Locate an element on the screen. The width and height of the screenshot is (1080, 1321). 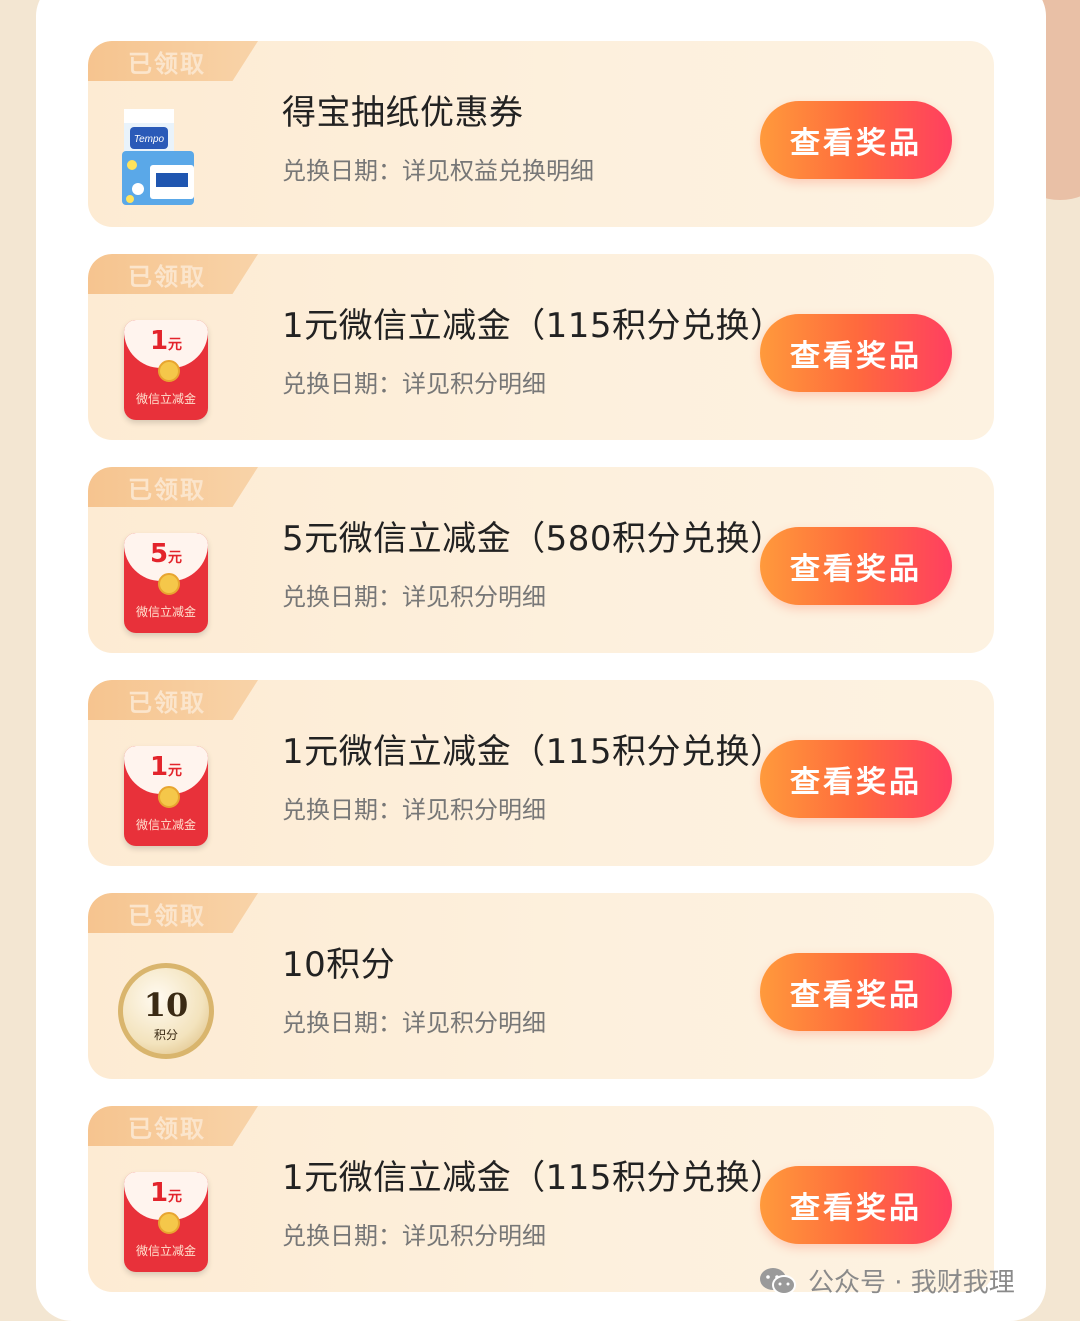
reward-title: 得宝抽纸优惠券 is located at coordinates (403, 113).